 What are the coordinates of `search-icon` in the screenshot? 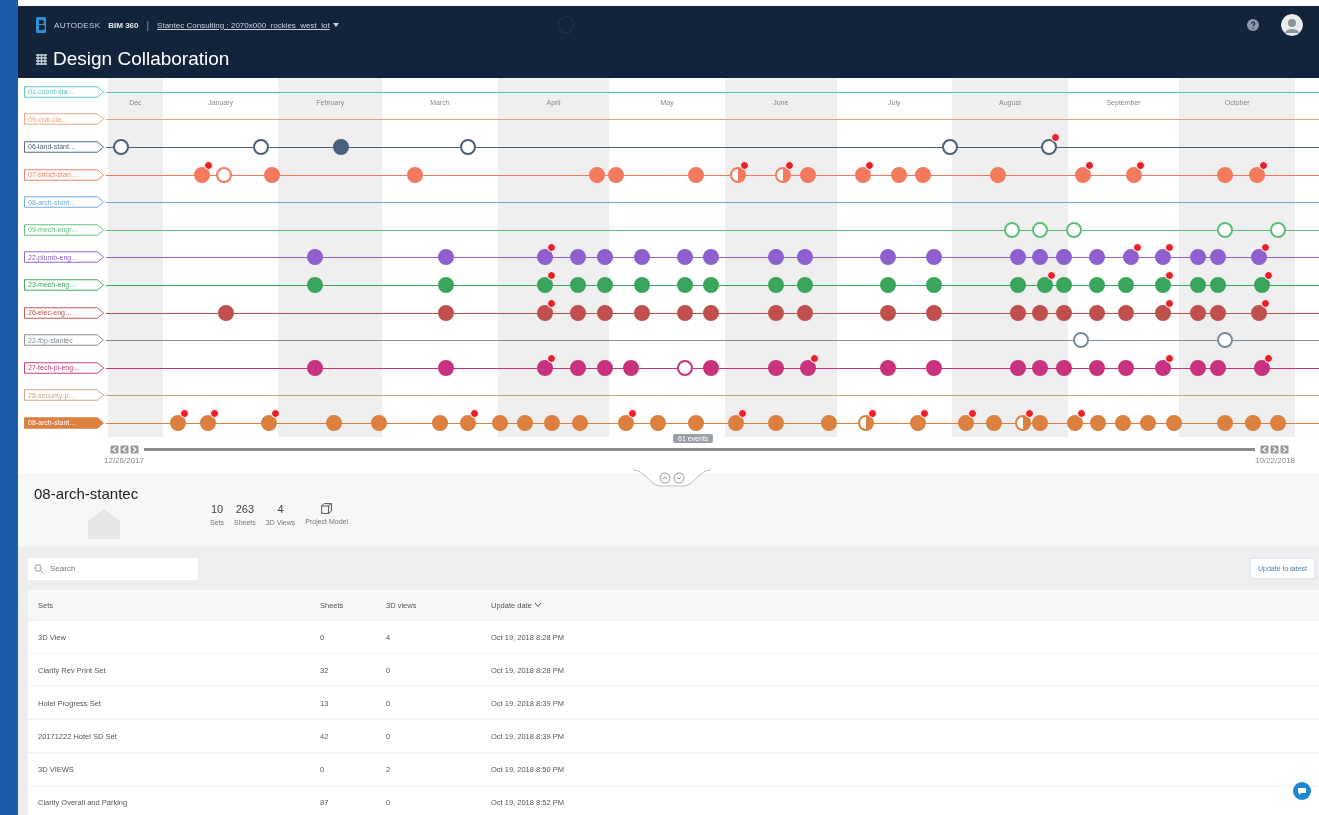 It's located at (39, 568).